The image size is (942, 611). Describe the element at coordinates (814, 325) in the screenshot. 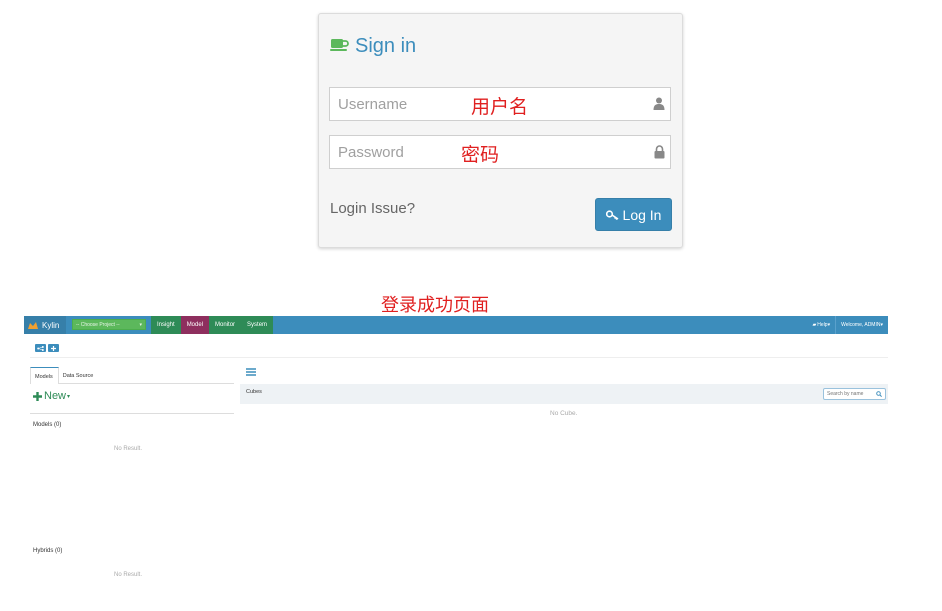

I see `book-icon: ▰` at that location.